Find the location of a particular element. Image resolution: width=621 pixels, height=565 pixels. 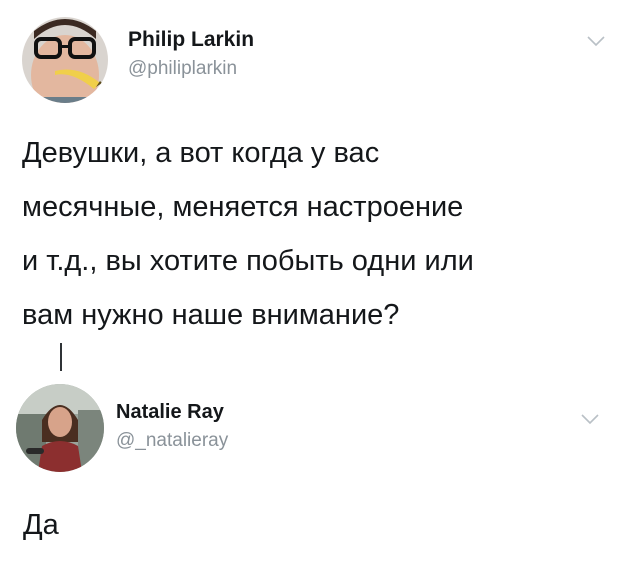

display-name: Natalie Ray is located at coordinates (170, 412).